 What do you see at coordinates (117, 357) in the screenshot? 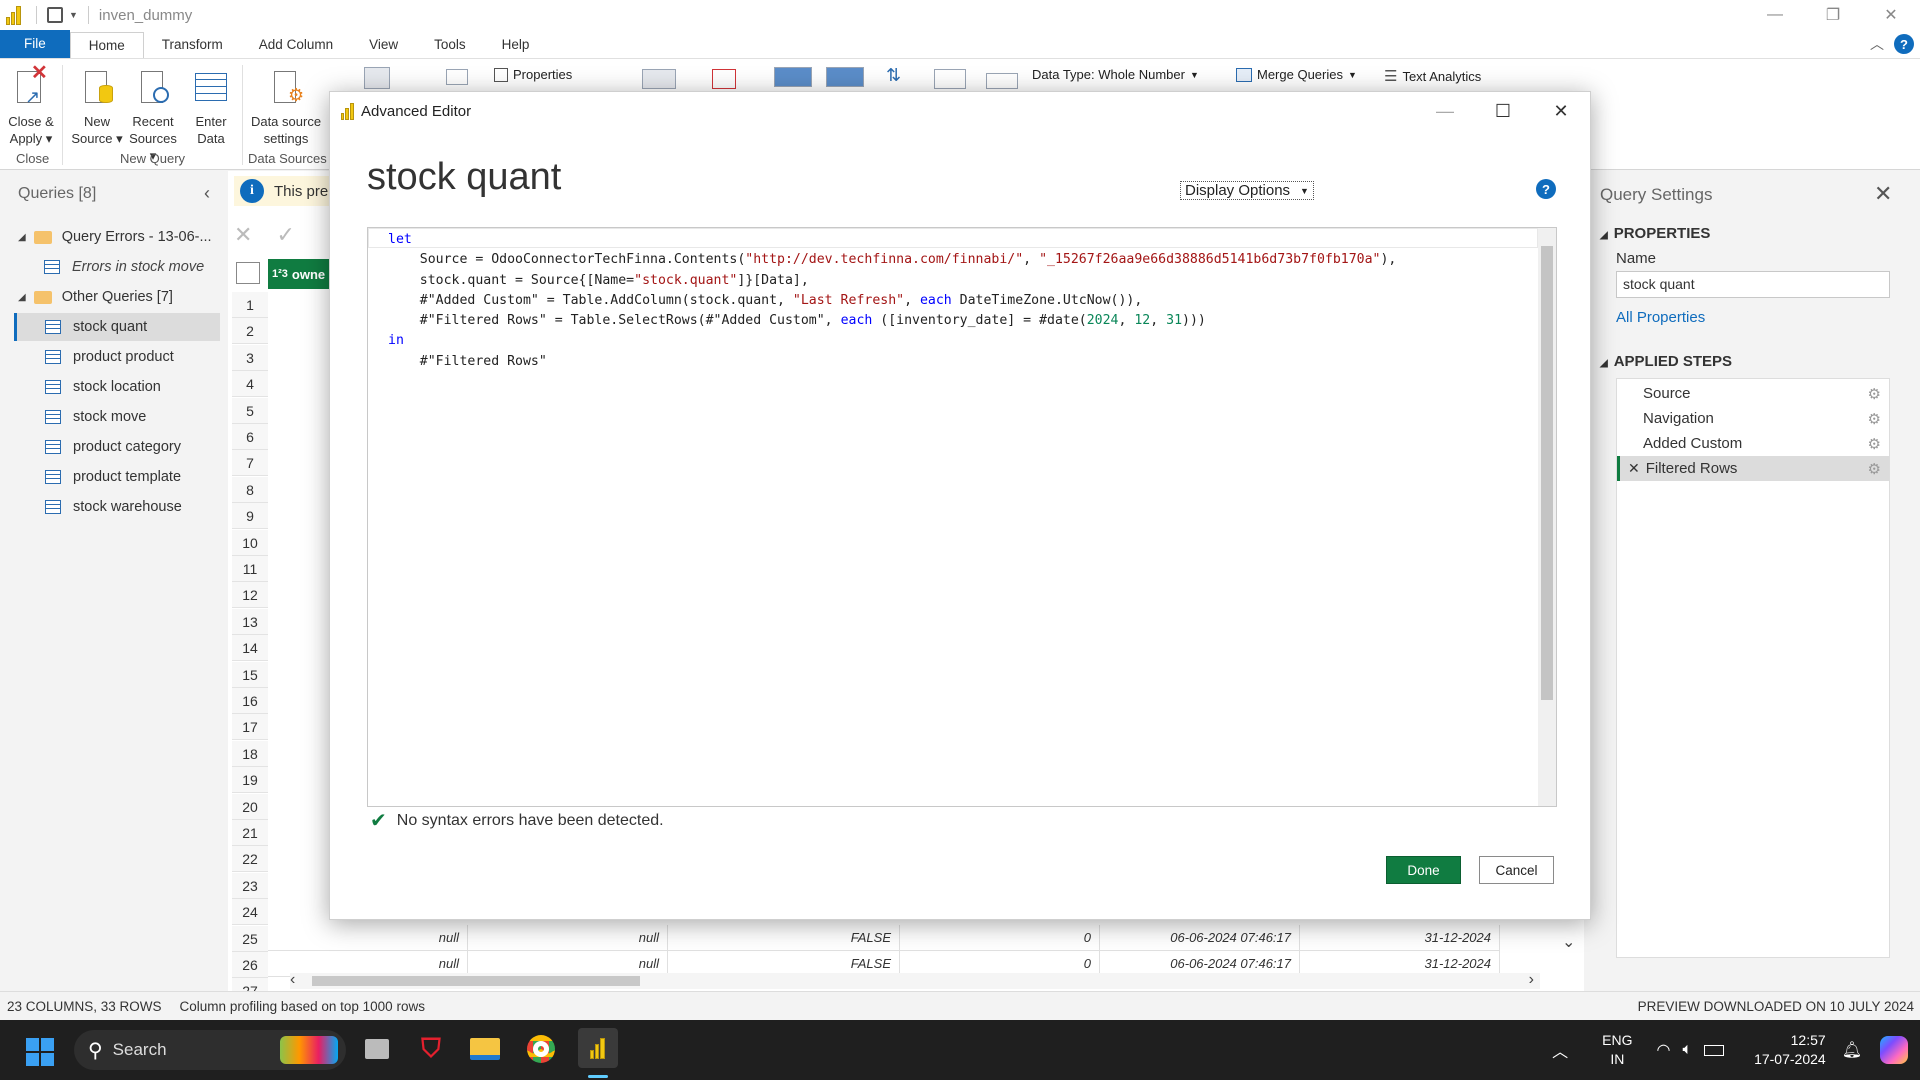
I see `query-item: product product` at bounding box center [117, 357].